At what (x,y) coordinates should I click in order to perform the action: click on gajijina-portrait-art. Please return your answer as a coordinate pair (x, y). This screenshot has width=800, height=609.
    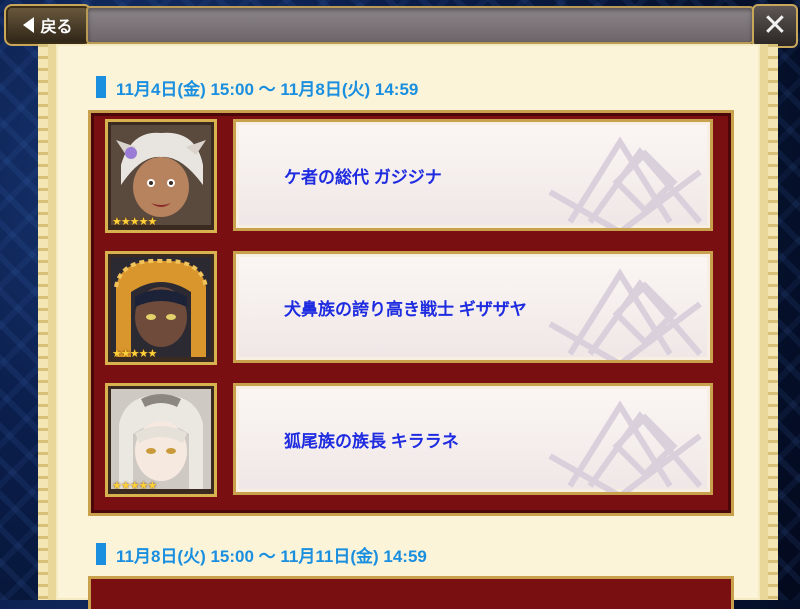
    Looking at the image, I should click on (161, 175).